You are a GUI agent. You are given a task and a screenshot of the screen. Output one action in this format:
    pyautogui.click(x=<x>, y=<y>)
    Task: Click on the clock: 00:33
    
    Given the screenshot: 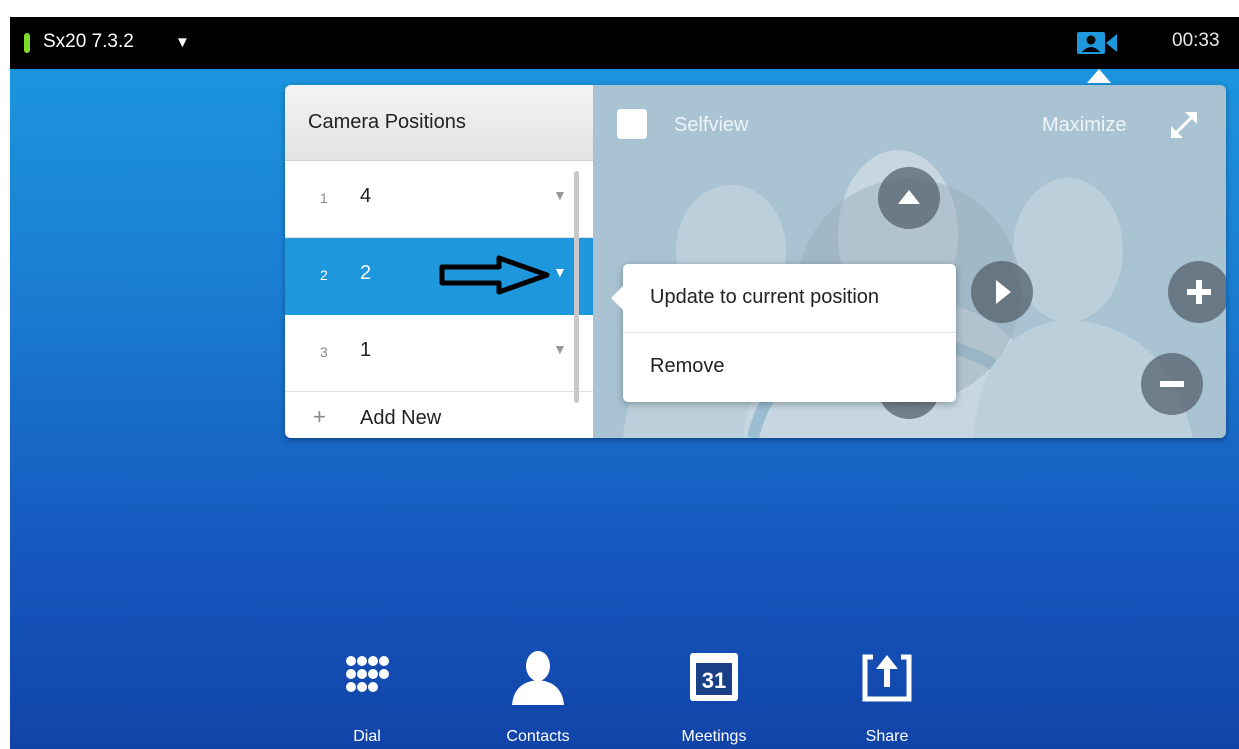 What is the action you would take?
    pyautogui.click(x=1196, y=40)
    